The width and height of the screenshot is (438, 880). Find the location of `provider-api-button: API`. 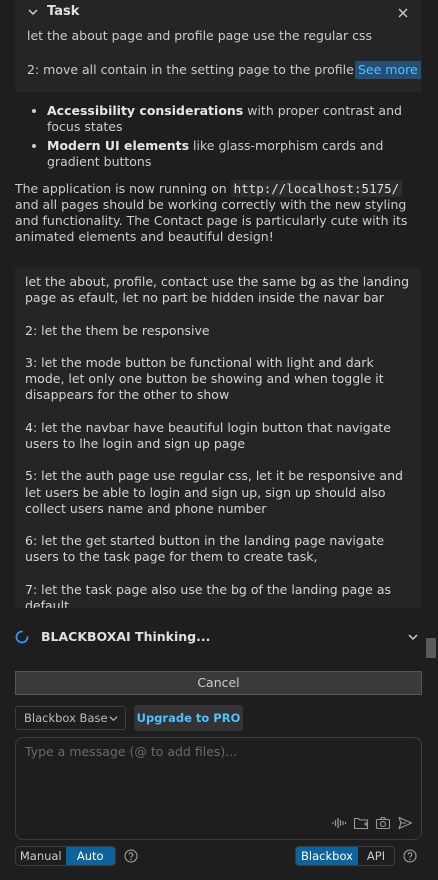

provider-api-button: API is located at coordinates (376, 856).